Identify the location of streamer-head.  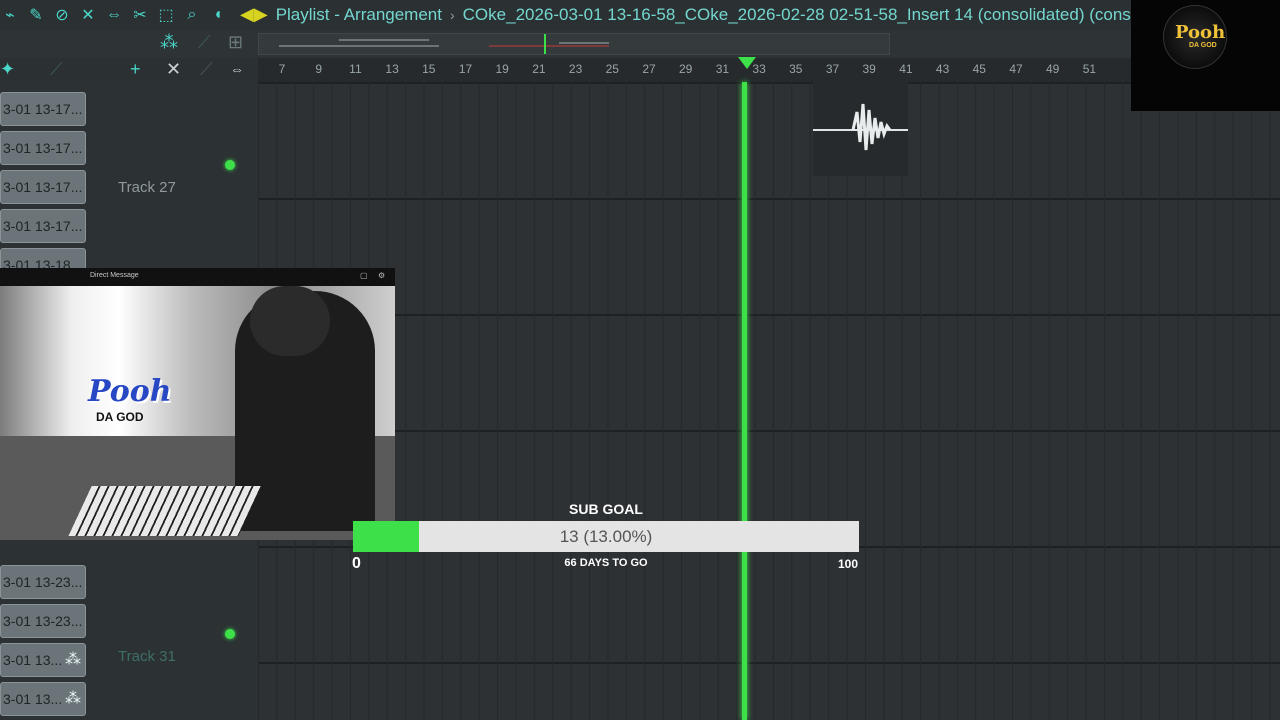
(290, 321).